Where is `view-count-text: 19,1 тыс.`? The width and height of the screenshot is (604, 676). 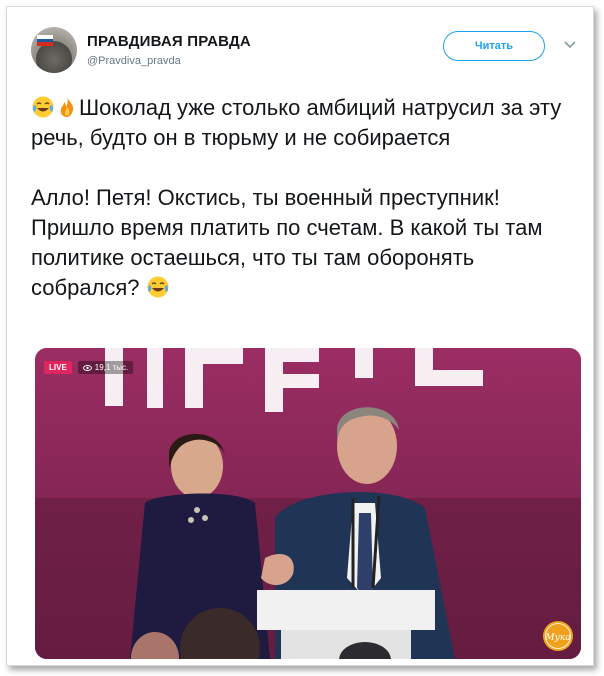 view-count-text: 19,1 тыс. is located at coordinates (111, 367).